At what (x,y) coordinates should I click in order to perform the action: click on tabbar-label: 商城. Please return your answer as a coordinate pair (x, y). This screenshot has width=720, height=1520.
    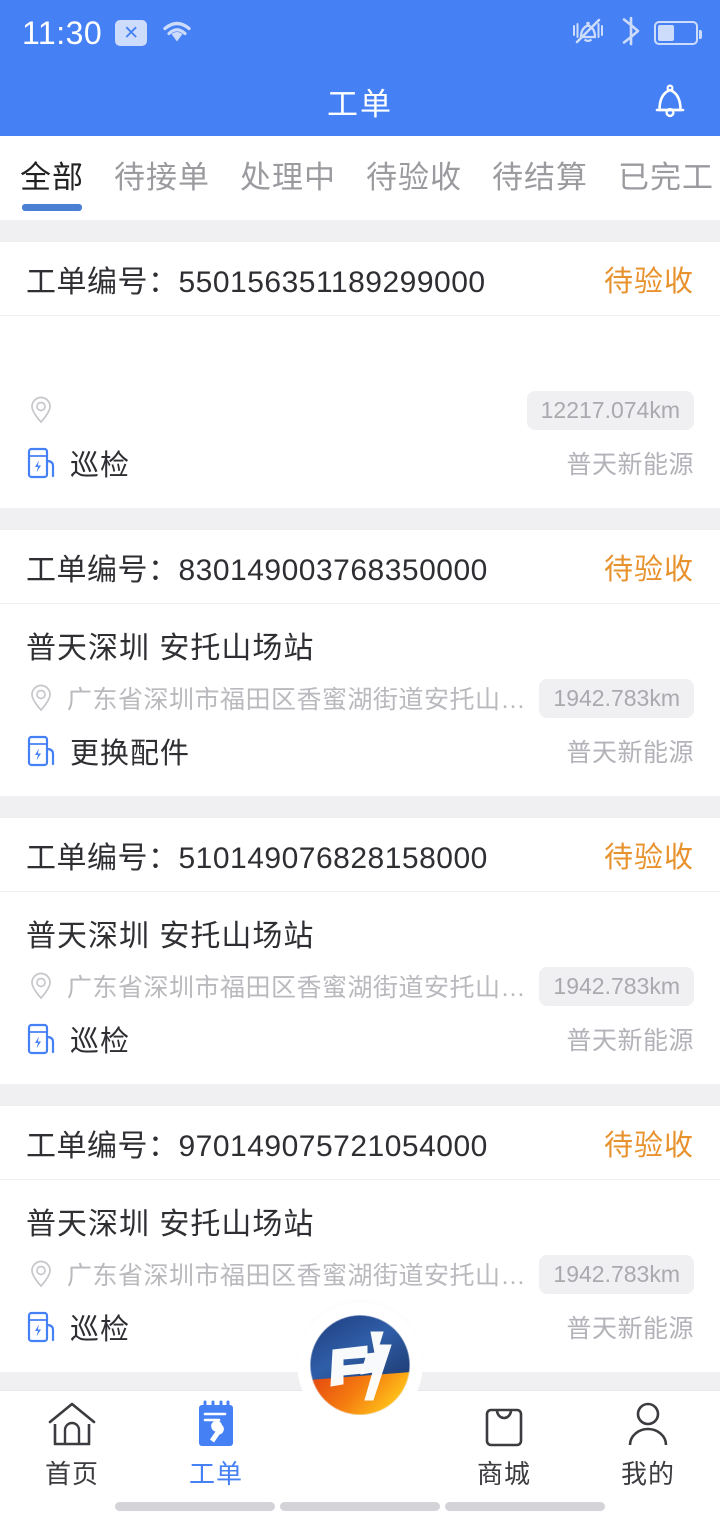
    Looking at the image, I should click on (503, 1474).